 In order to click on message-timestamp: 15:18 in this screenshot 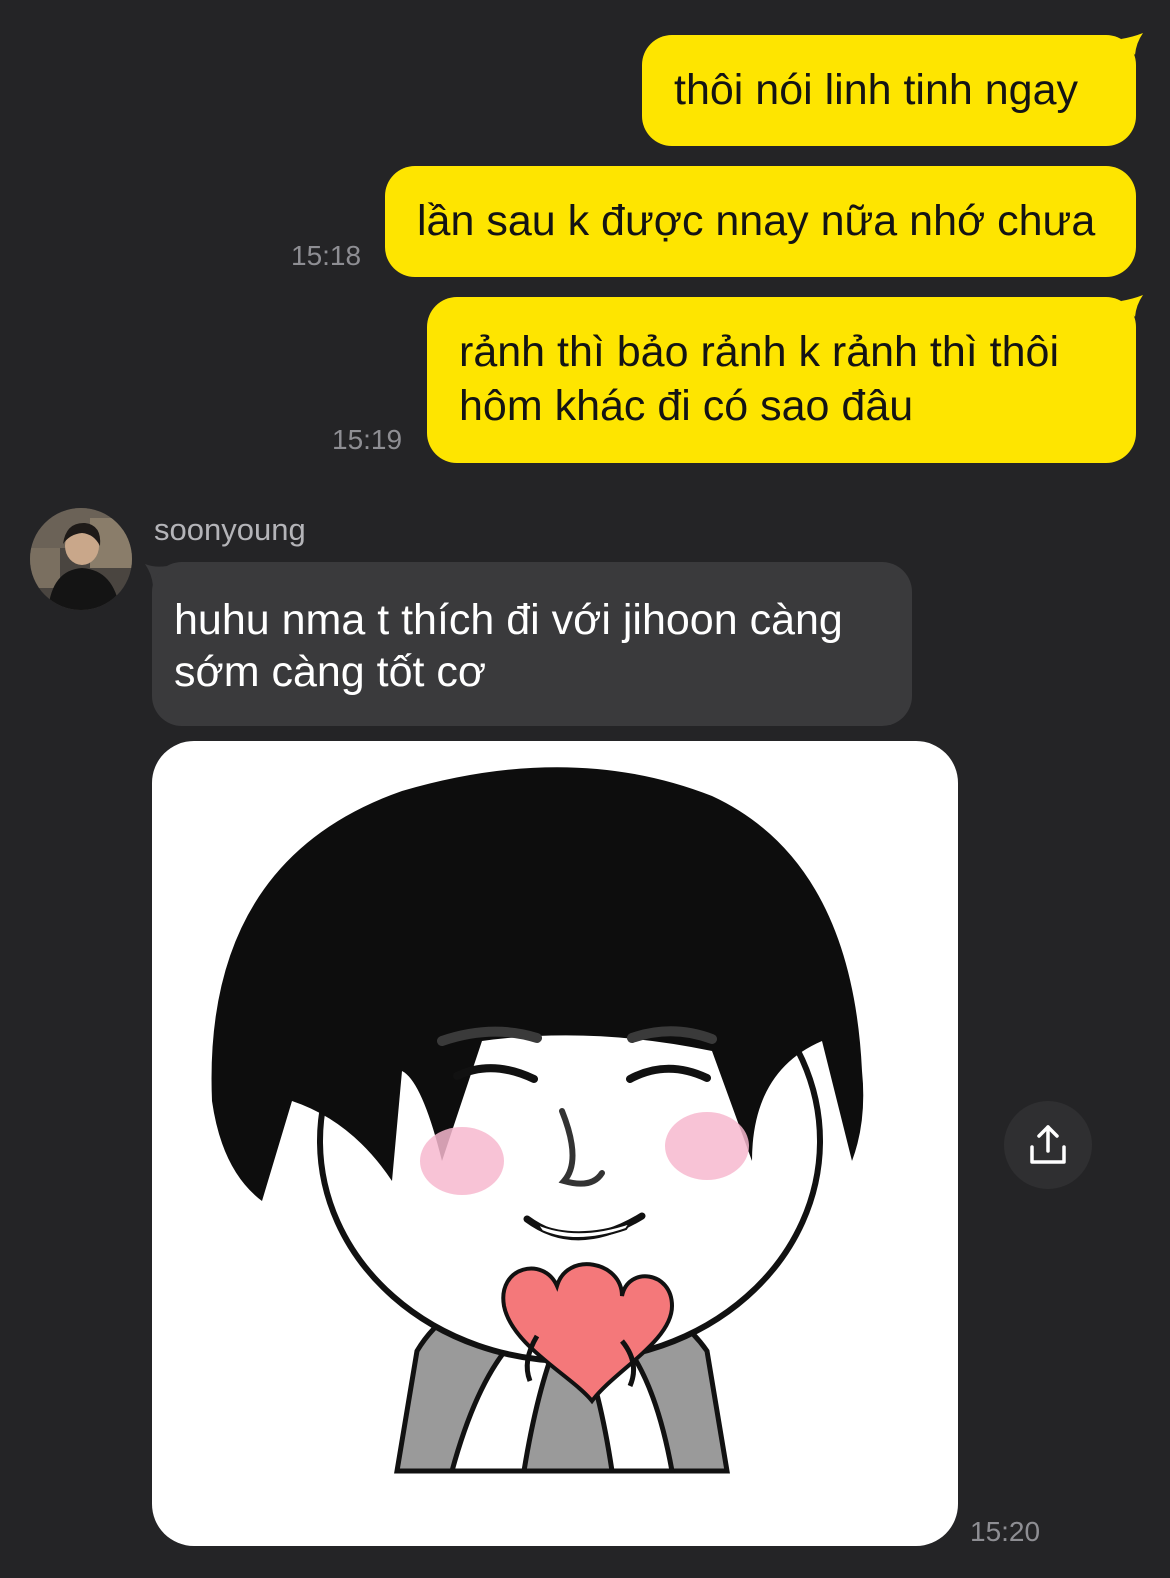, I will do `click(326, 255)`.